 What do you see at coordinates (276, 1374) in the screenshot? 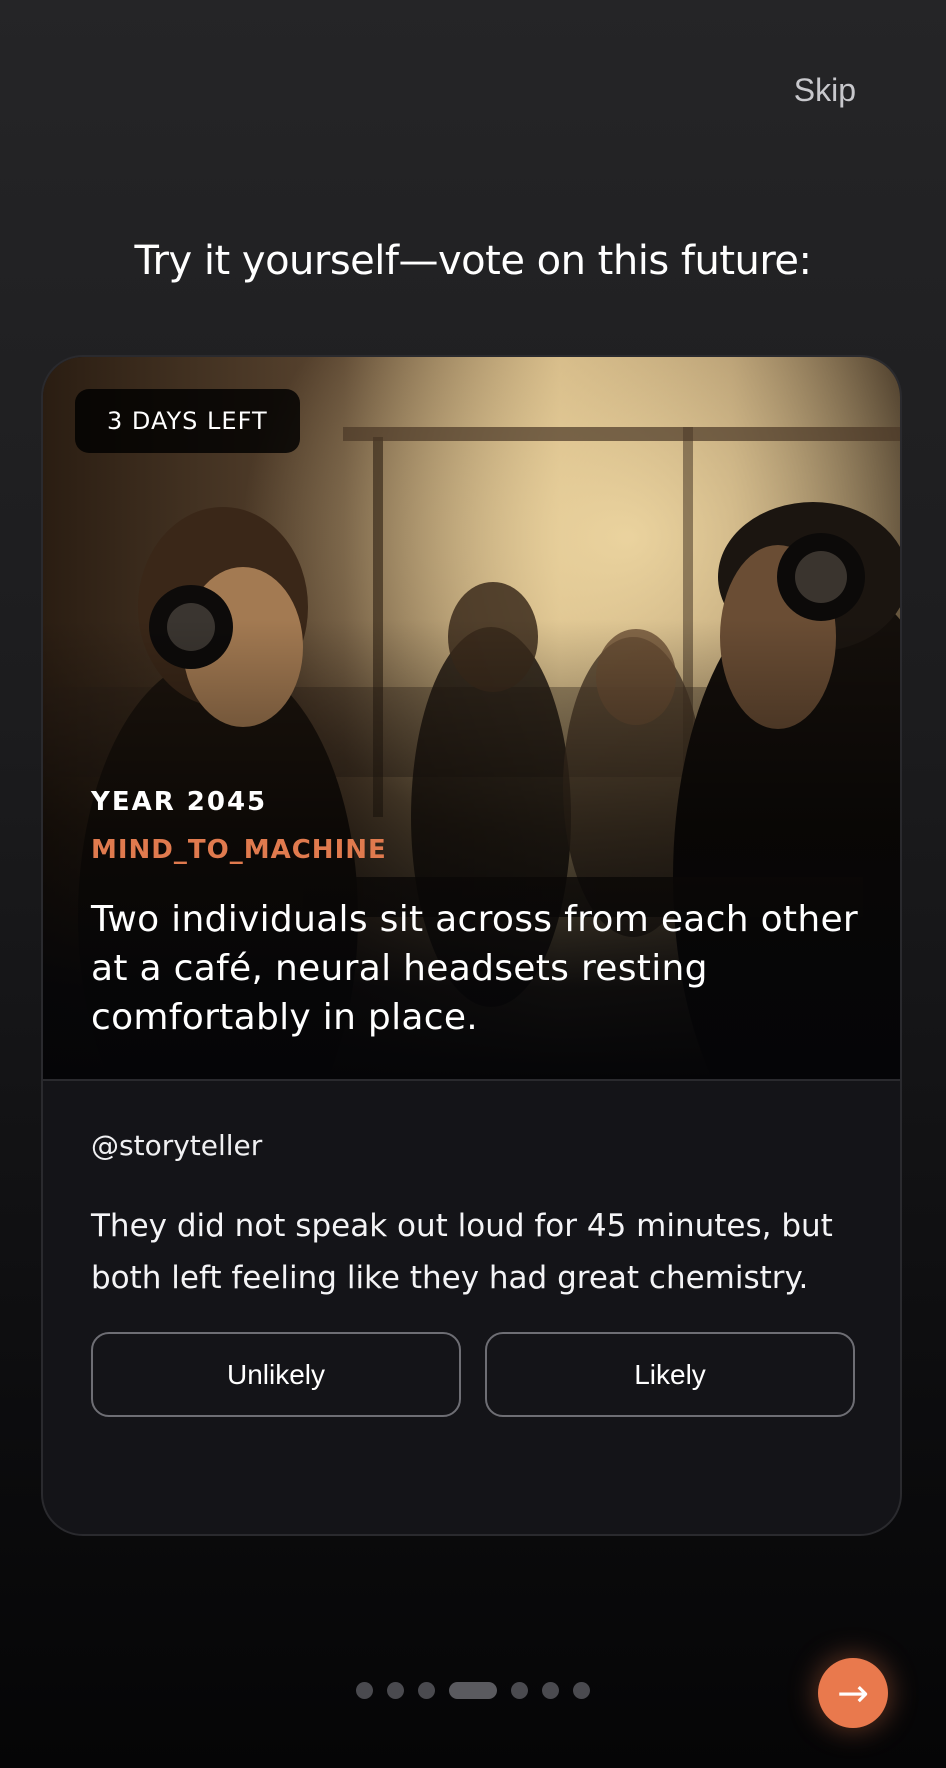
I see `vote-unlikely-button: Unlikely` at bounding box center [276, 1374].